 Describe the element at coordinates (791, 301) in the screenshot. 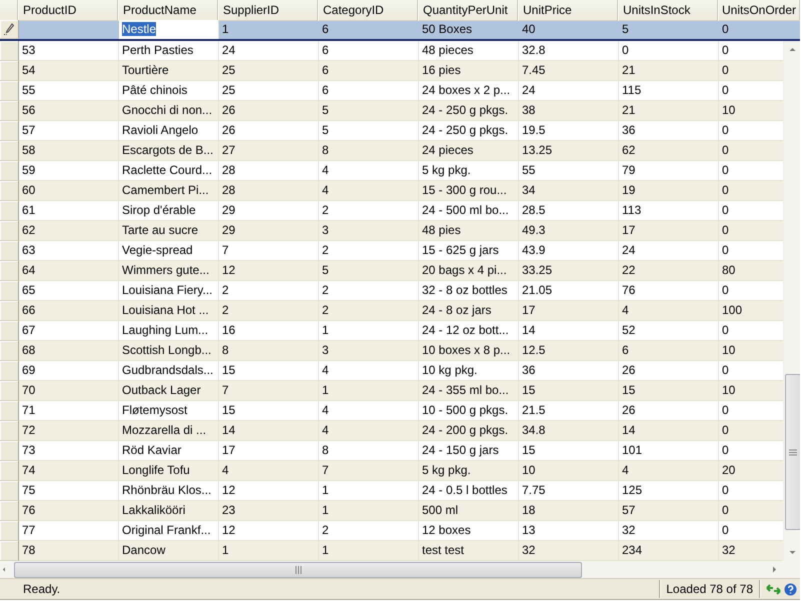

I see `vertical-scrollbar` at that location.